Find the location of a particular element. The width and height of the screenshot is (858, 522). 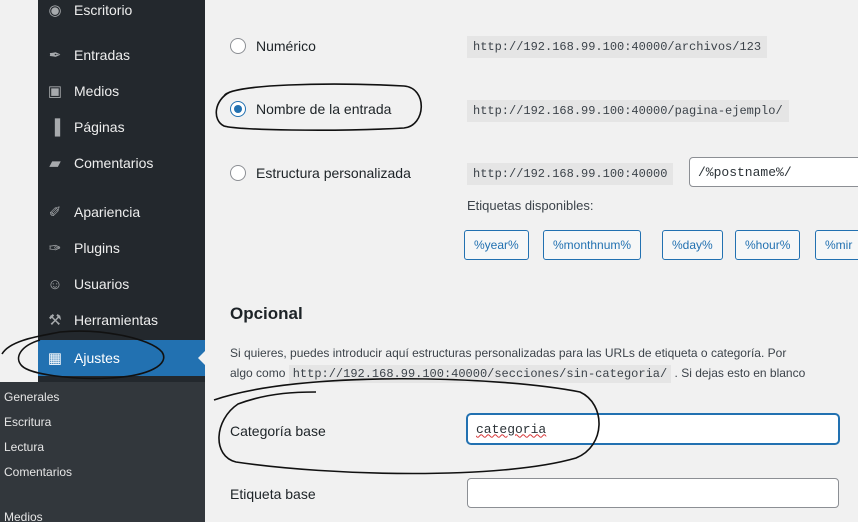

tag-button-year: %year% is located at coordinates (496, 245).